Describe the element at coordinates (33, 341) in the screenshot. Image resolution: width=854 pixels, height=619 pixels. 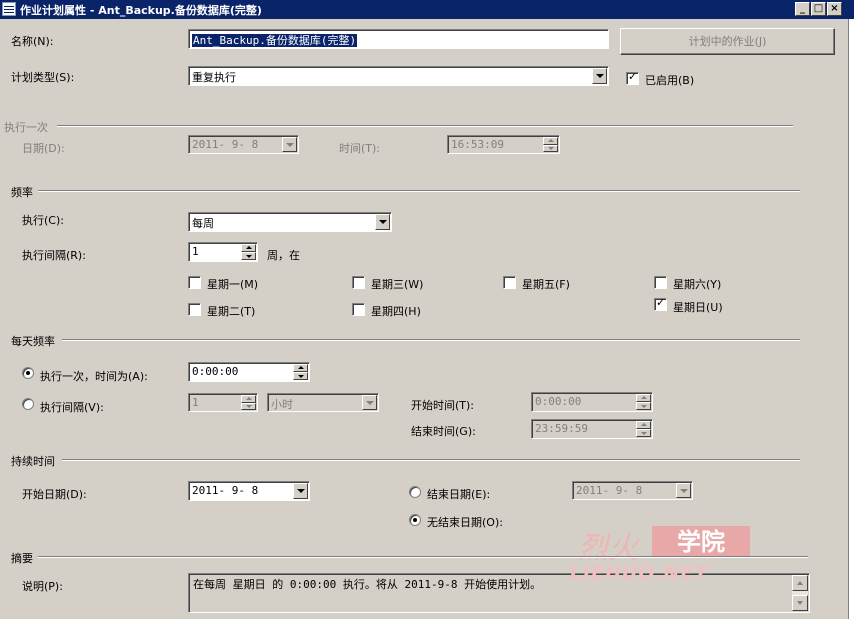
I see `daily-section-title: 每天频率` at that location.